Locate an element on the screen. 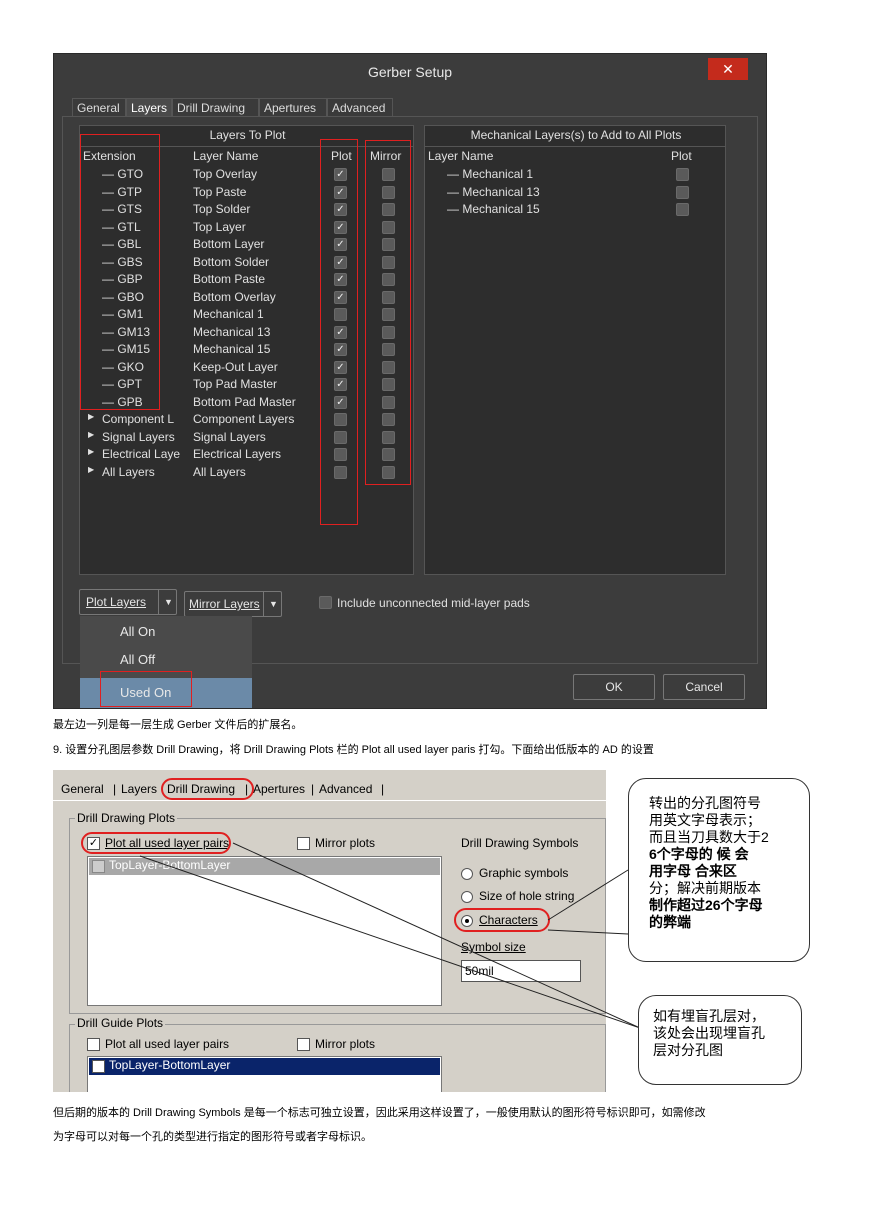 This screenshot has height=1228, width=869. callout-line: 6个字母的 候 会 is located at coordinates (699, 854).